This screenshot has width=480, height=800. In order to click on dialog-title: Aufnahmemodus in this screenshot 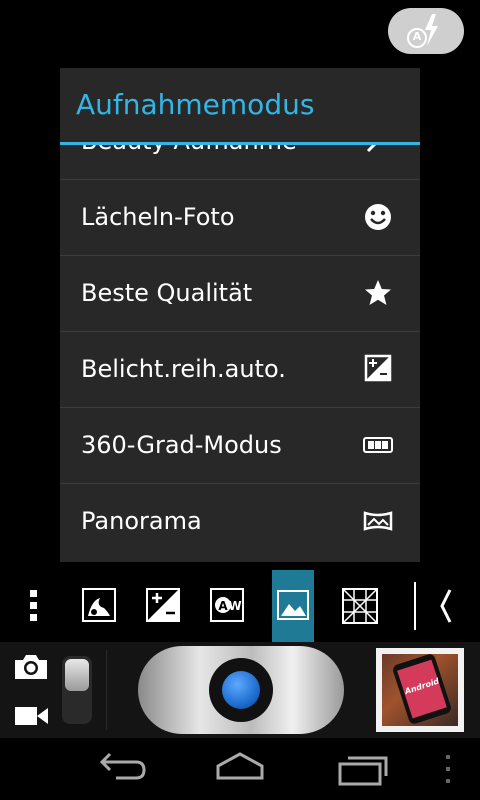, I will do `click(195, 104)`.